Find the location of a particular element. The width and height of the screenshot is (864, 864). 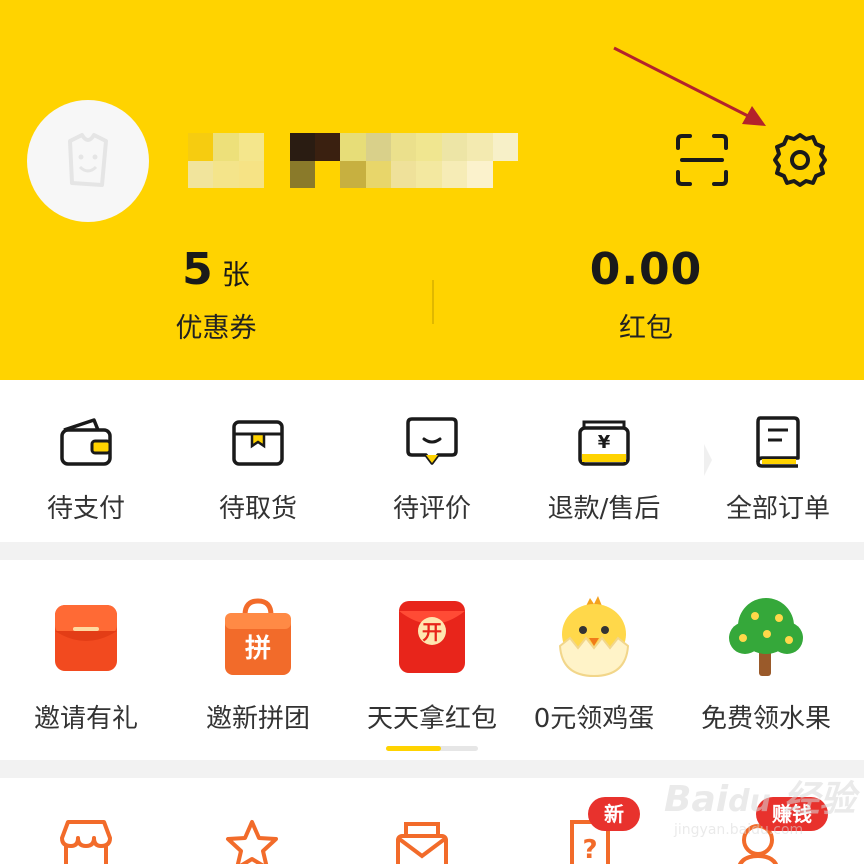

order-all-separator-icon is located at coordinates (708, 460).